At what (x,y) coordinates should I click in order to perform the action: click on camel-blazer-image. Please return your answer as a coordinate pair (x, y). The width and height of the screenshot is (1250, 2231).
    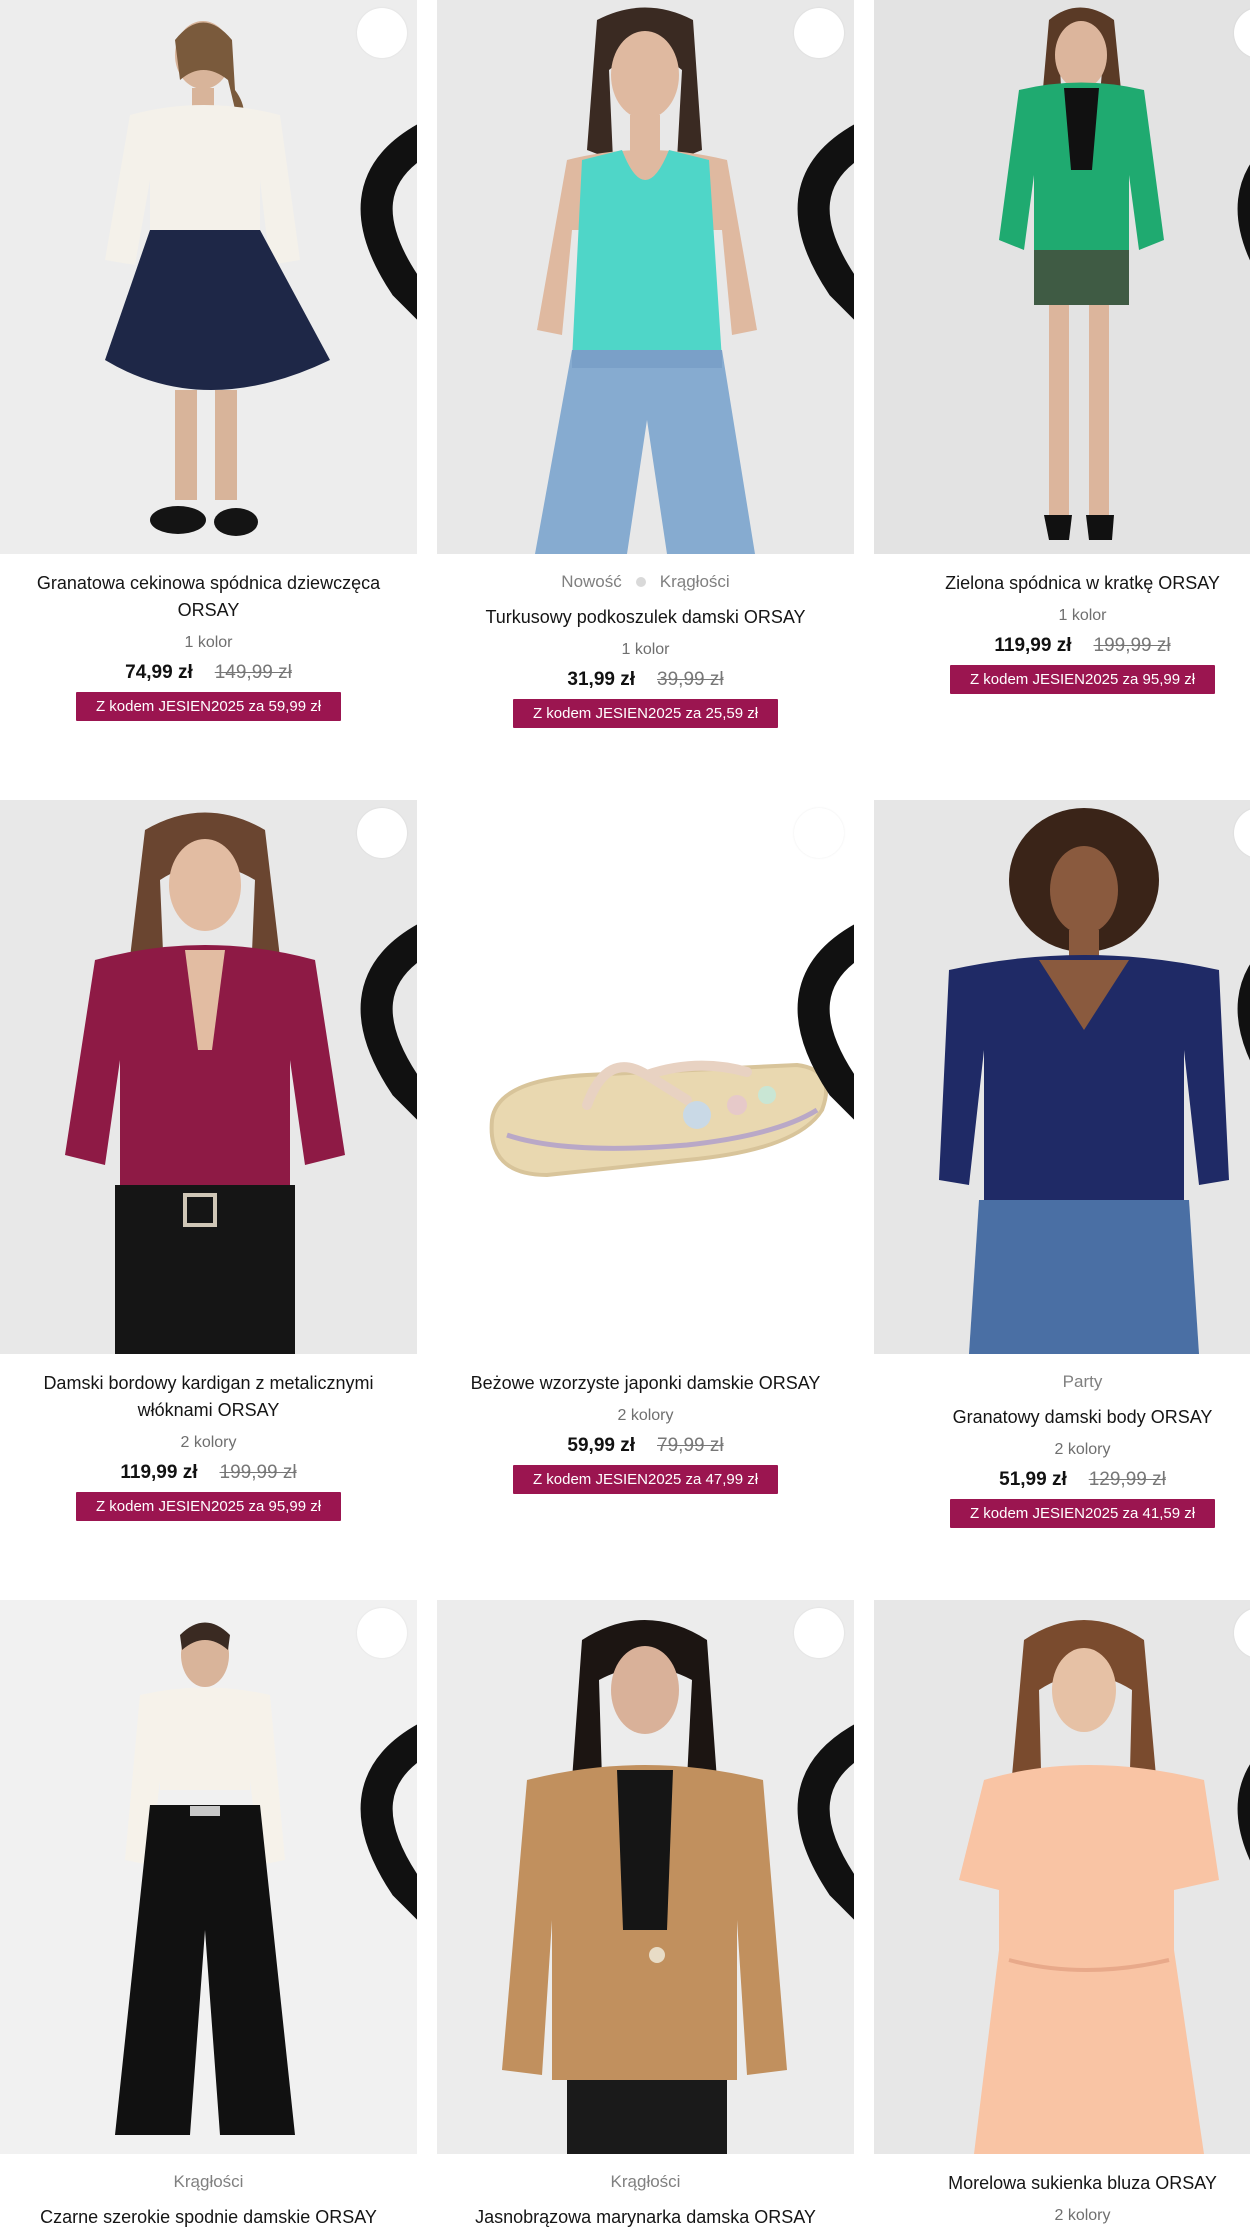
    Looking at the image, I should click on (645, 1877).